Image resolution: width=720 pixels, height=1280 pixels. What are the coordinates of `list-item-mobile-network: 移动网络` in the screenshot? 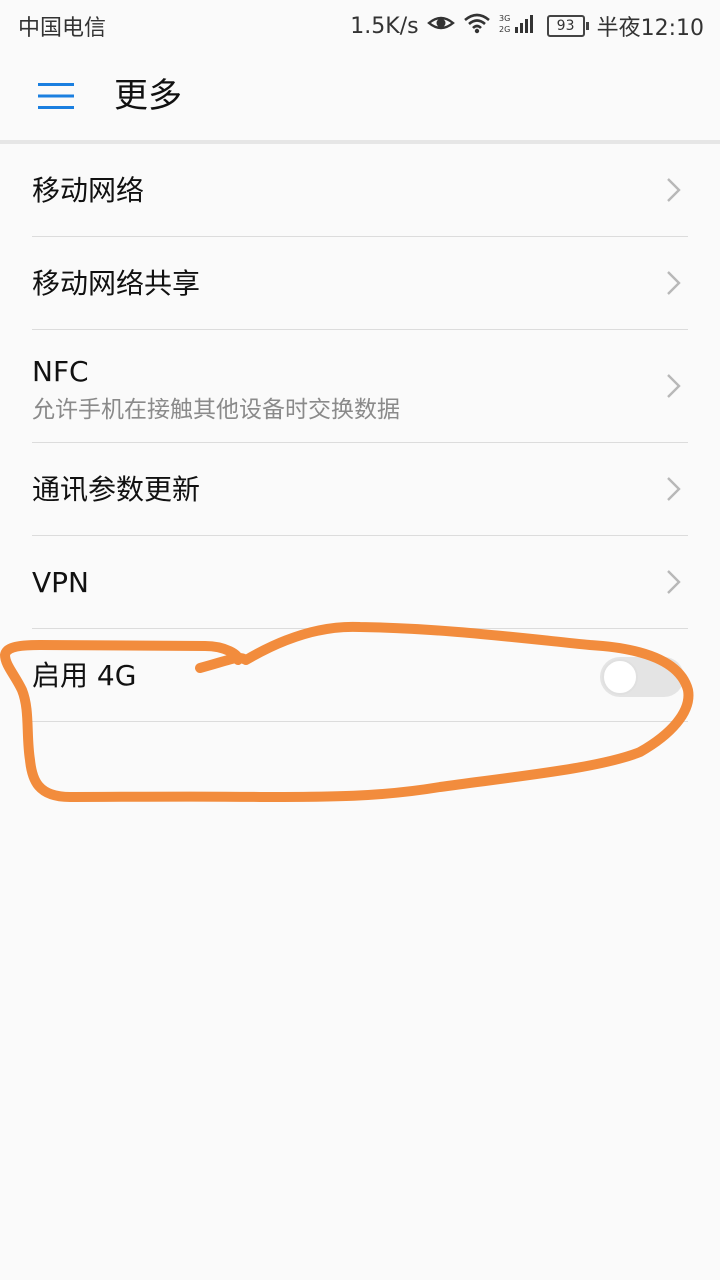 It's located at (360, 190).